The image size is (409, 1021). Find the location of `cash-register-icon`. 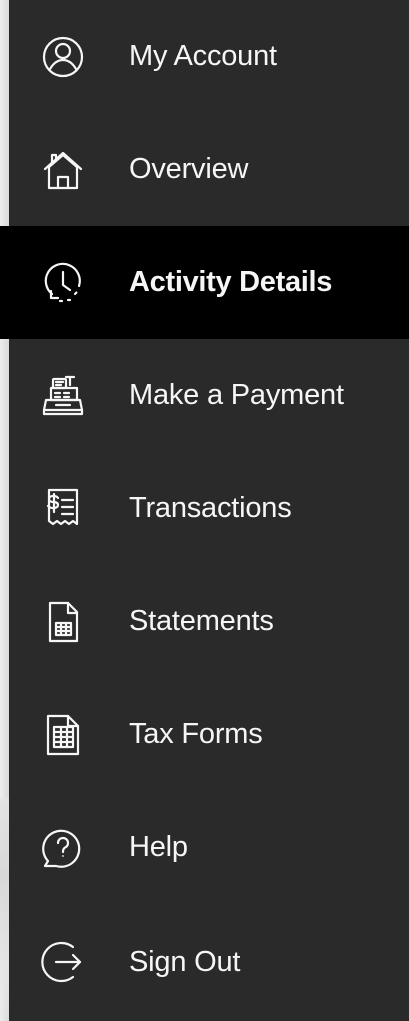

cash-register-icon is located at coordinates (63, 396).